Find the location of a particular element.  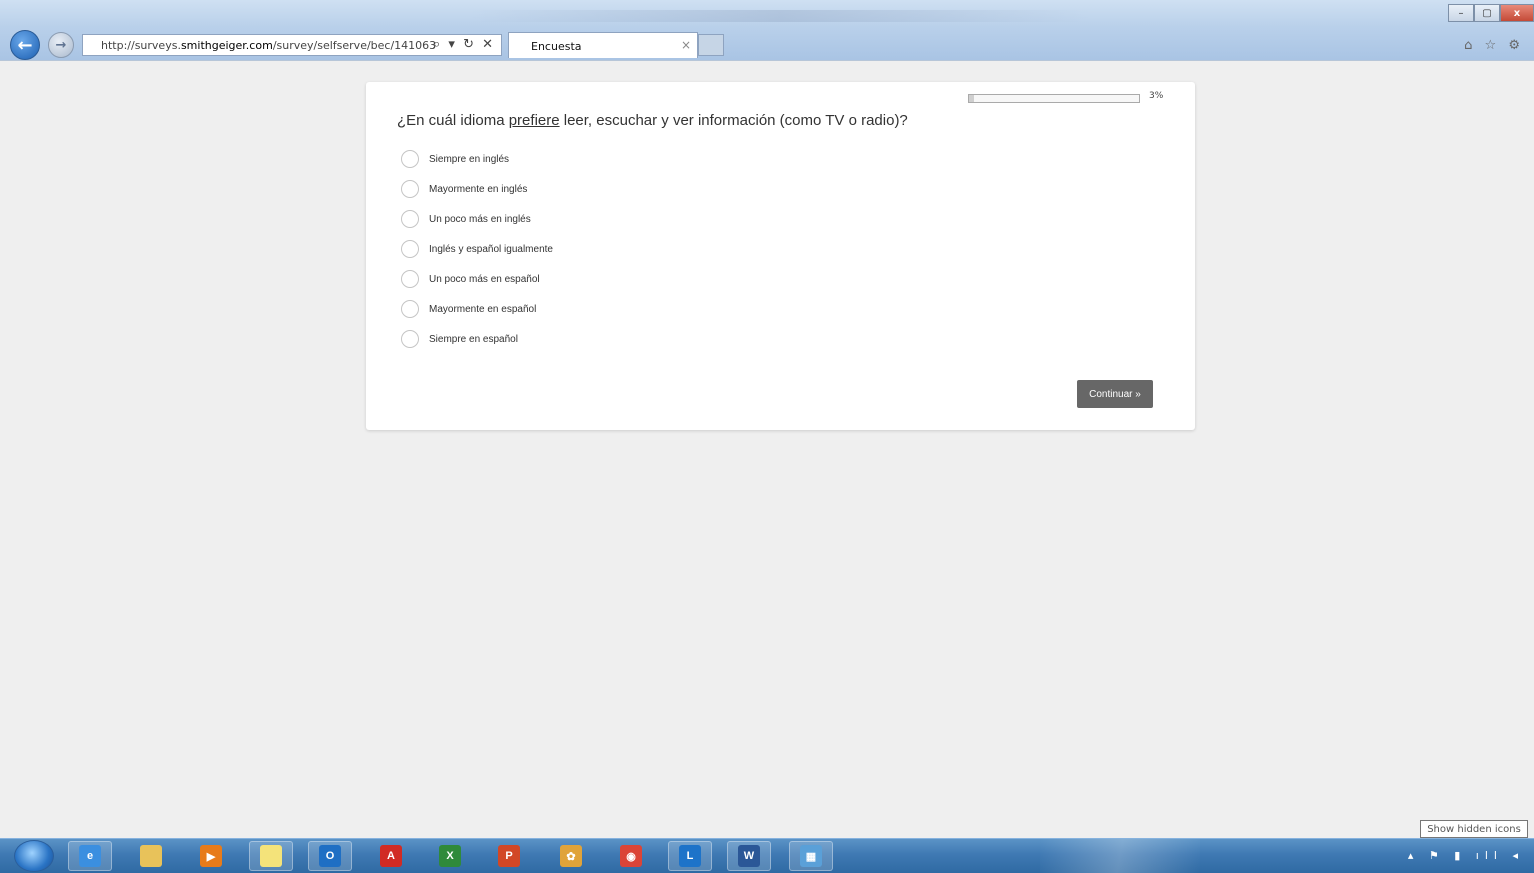

option-label: Mayormente en inglés is located at coordinates (478, 189).